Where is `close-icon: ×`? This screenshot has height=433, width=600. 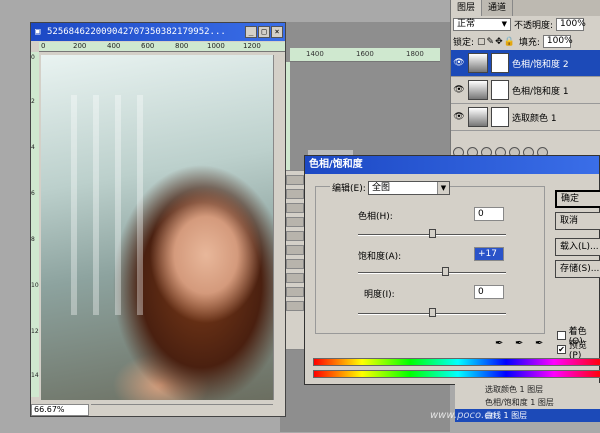 close-icon: × is located at coordinates (277, 32).